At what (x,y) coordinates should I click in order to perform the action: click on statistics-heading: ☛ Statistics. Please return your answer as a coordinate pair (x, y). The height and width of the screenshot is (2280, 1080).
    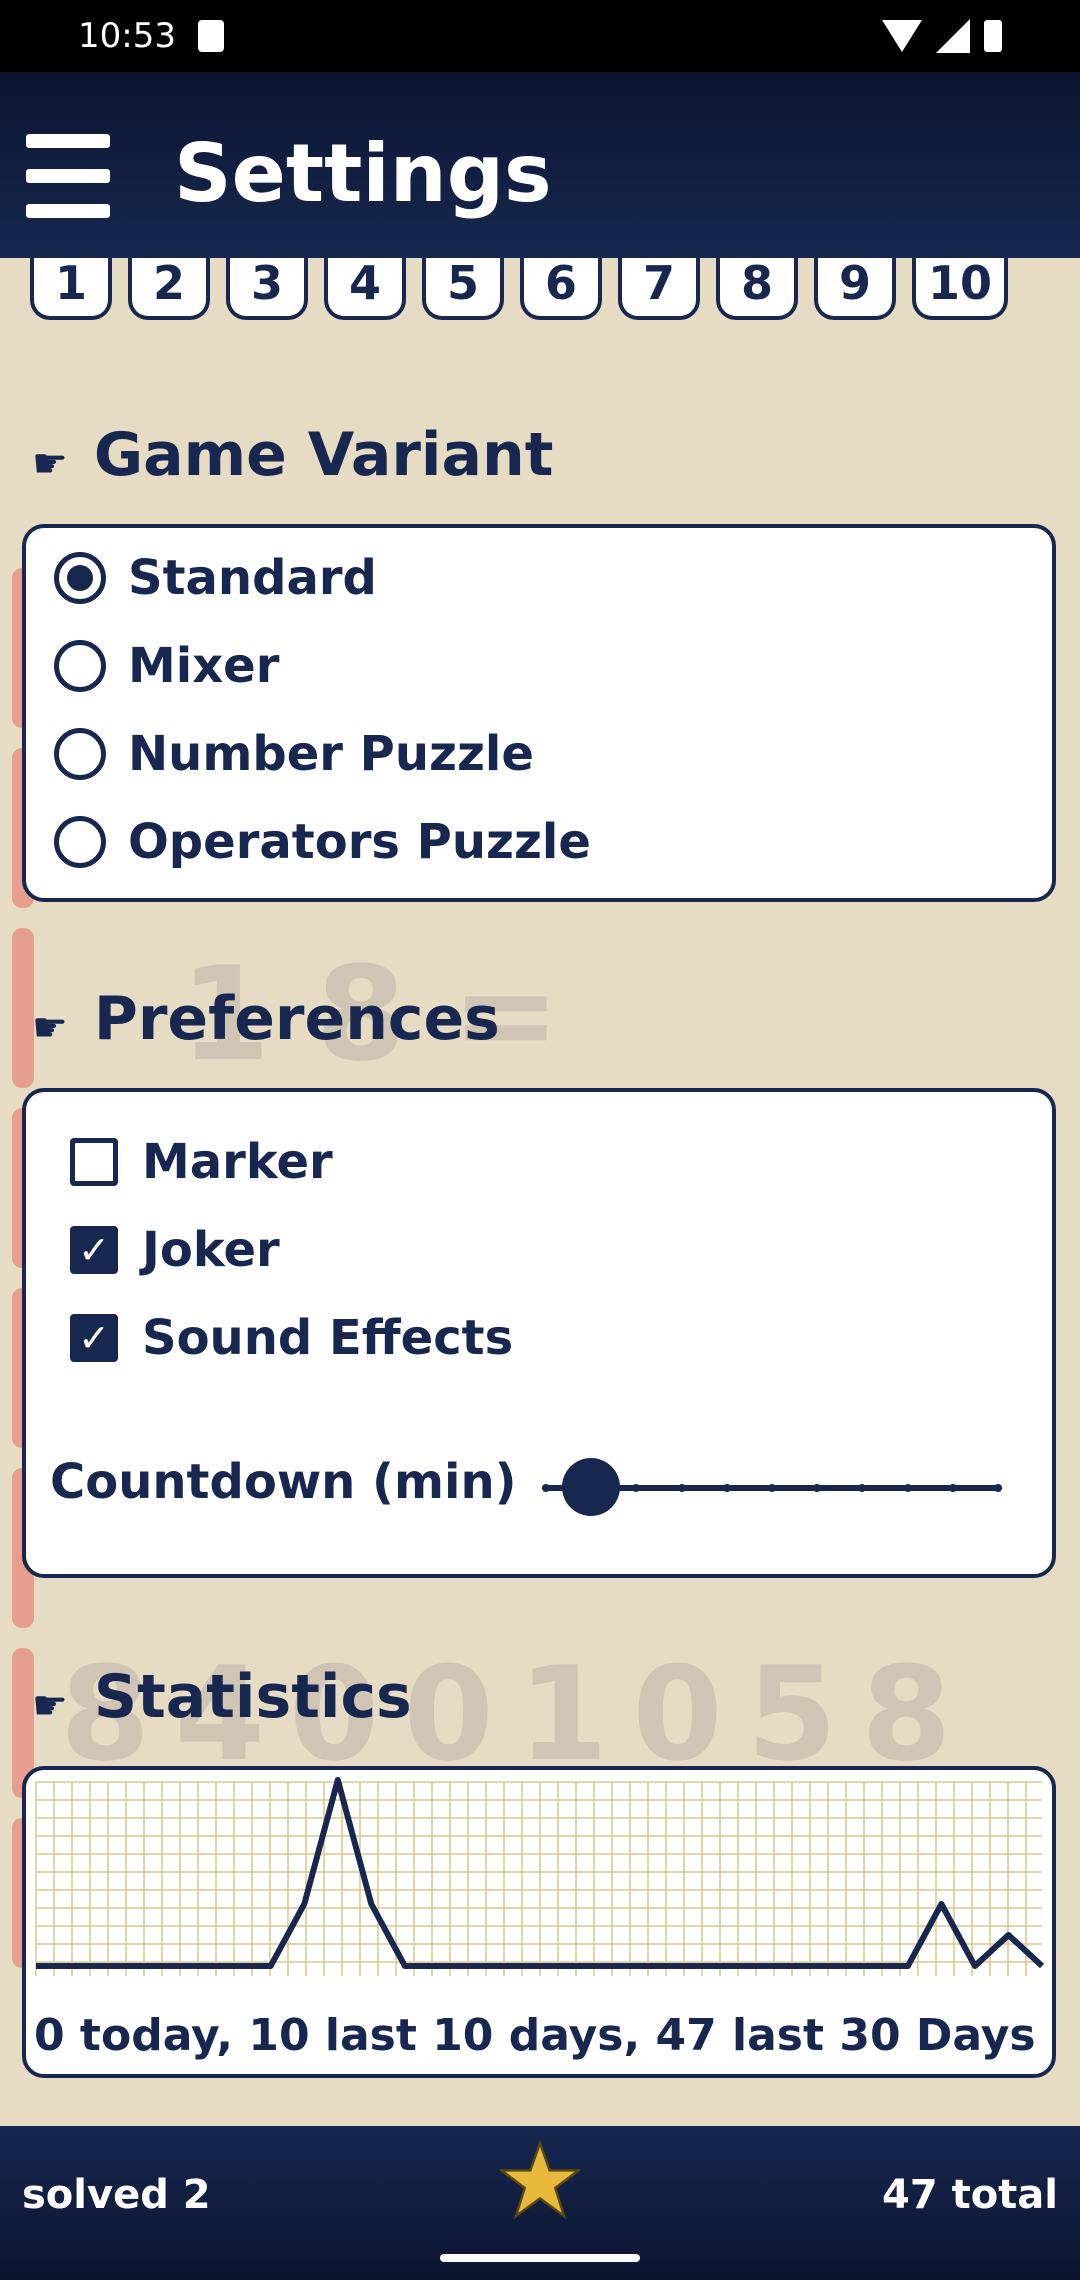
    Looking at the image, I should click on (222, 1697).